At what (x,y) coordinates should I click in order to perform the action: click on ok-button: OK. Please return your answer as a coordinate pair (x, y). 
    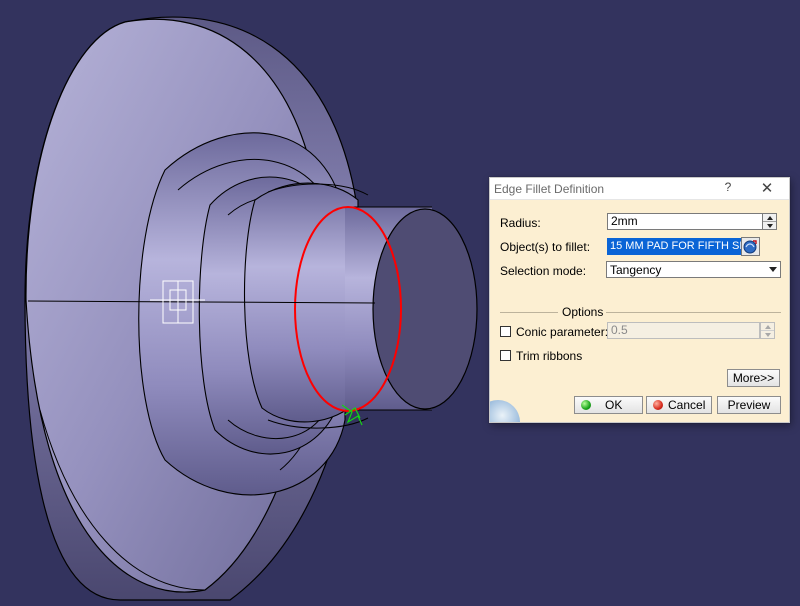
    Looking at the image, I should click on (608, 405).